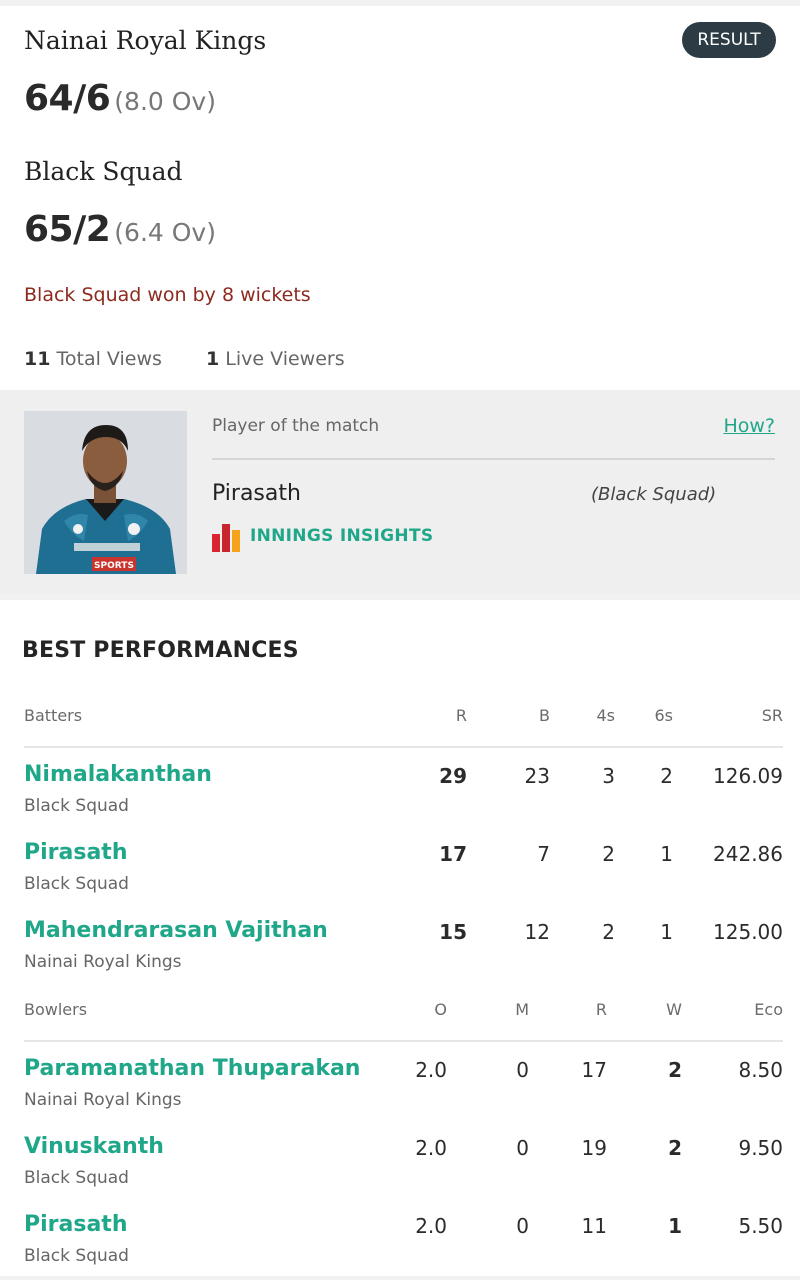 The image size is (800, 1280). I want to click on header-strike-rate: SR, so click(772, 715).